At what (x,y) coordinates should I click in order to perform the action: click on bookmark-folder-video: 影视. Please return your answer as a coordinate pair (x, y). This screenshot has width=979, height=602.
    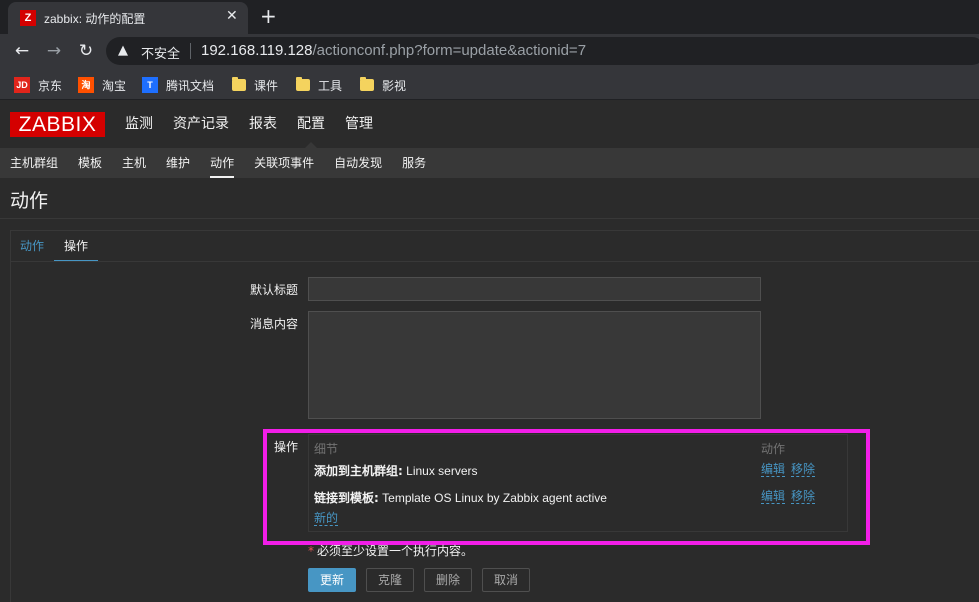
    Looking at the image, I should click on (383, 85).